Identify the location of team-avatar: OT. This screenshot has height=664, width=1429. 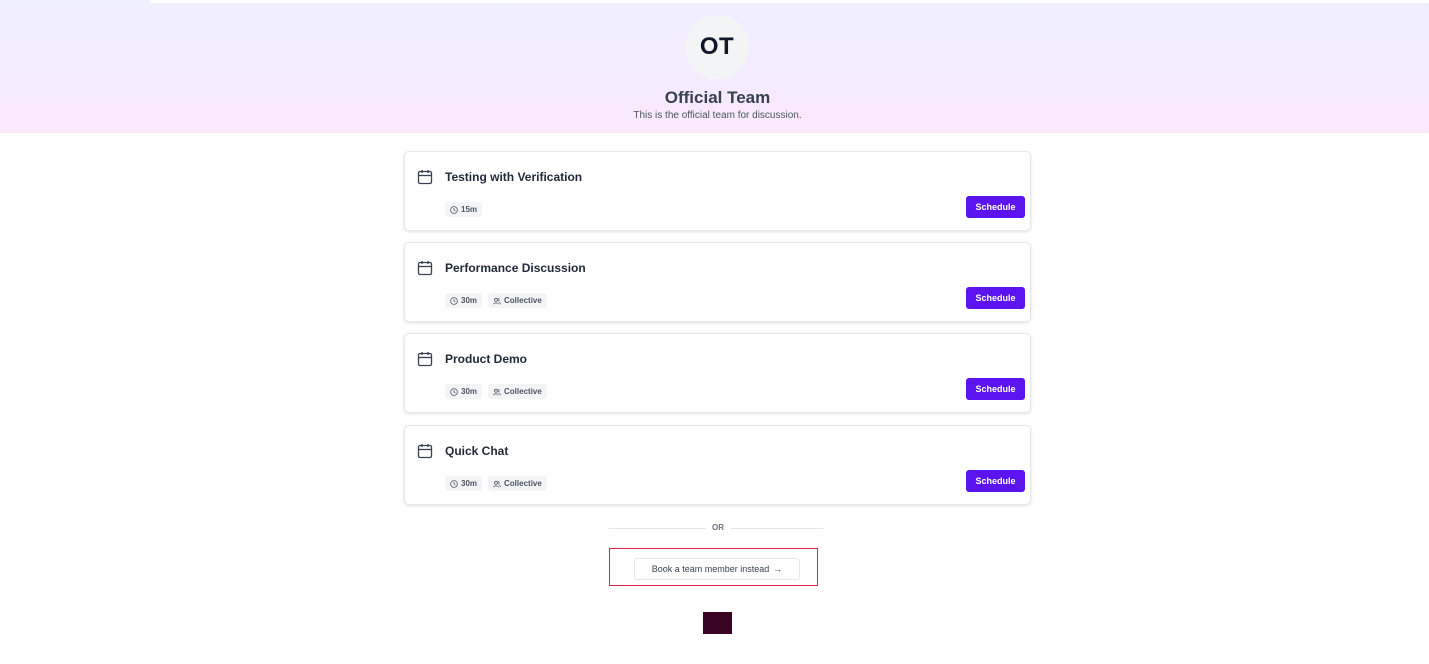
(717, 47).